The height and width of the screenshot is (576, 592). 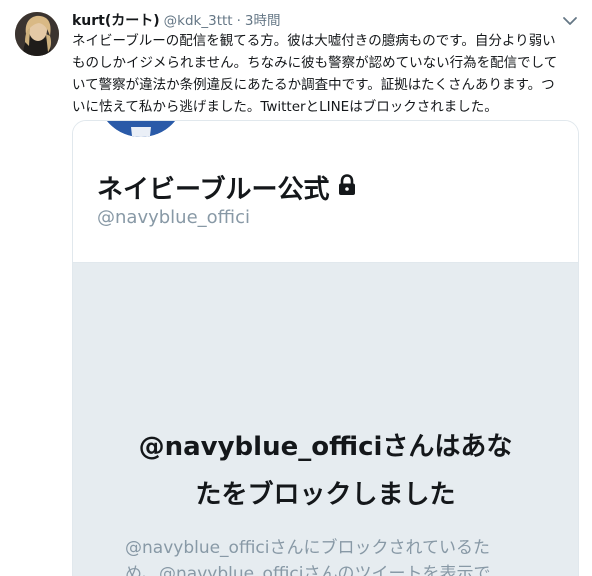 I want to click on avatar-image, so click(x=37, y=34).